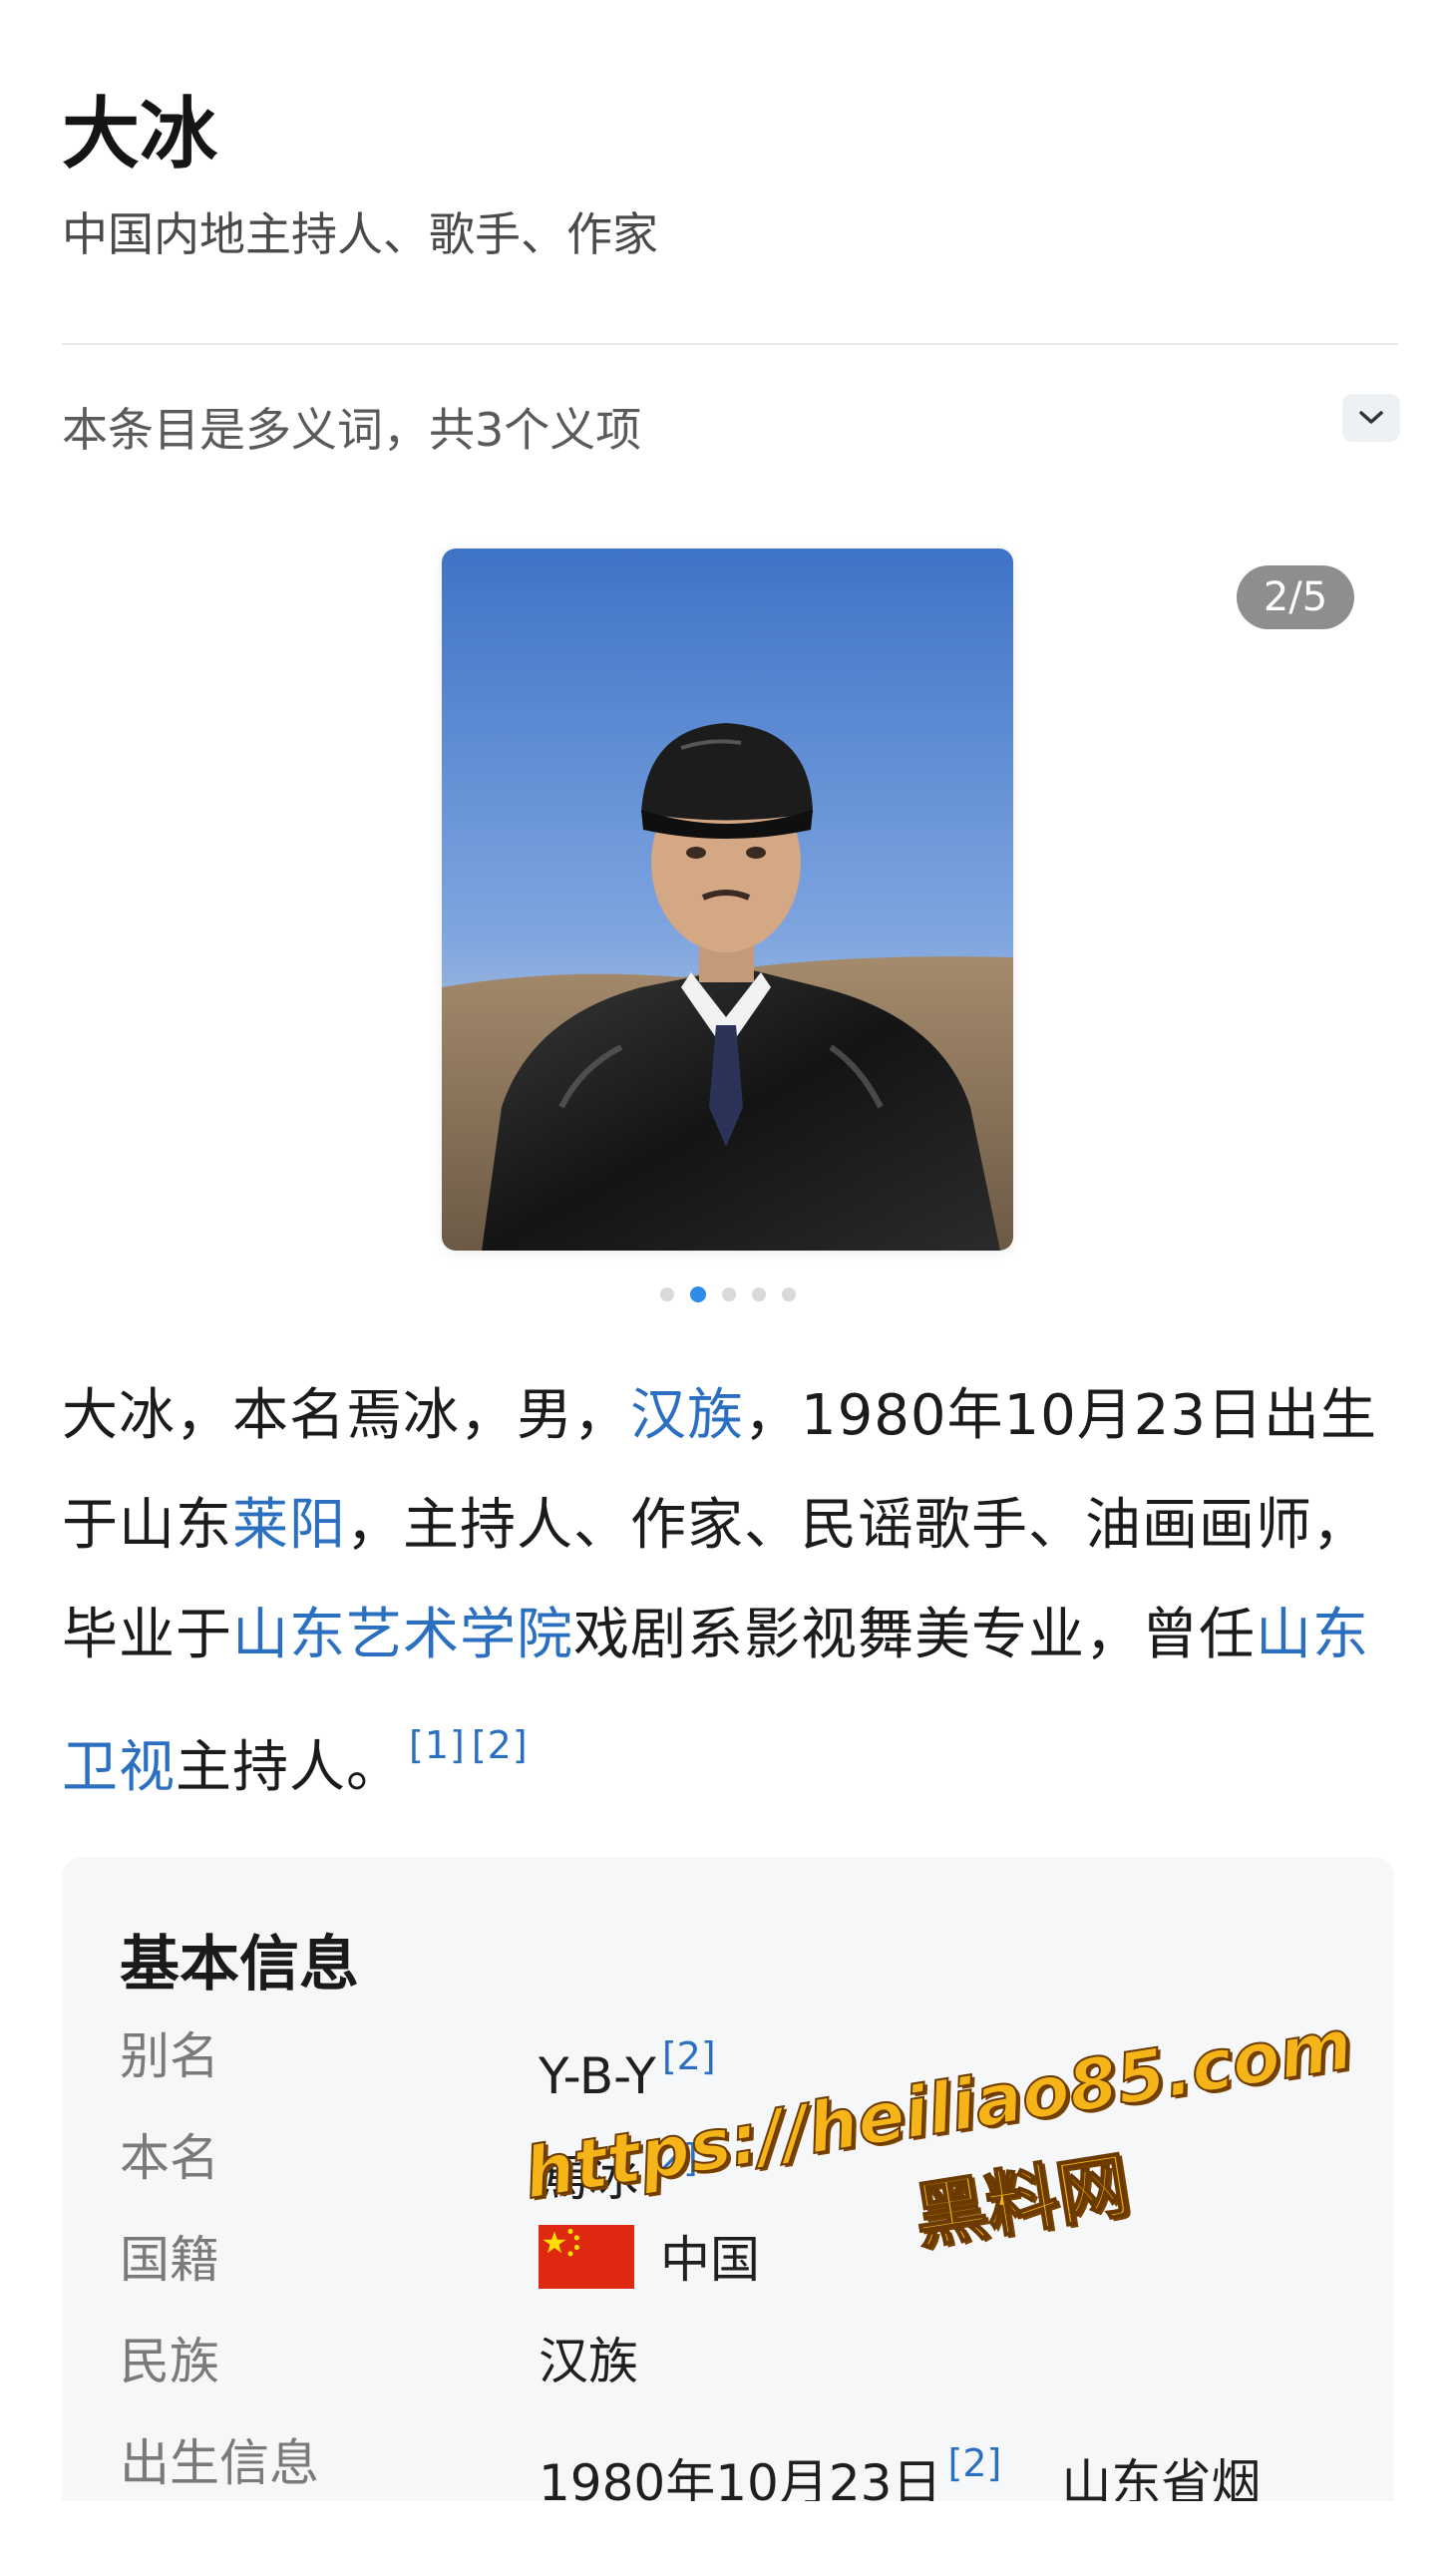 Image resolution: width=1456 pixels, height=2553 pixels. Describe the element at coordinates (289, 1526) in the screenshot. I see `link-hometown: 莱阳` at that location.